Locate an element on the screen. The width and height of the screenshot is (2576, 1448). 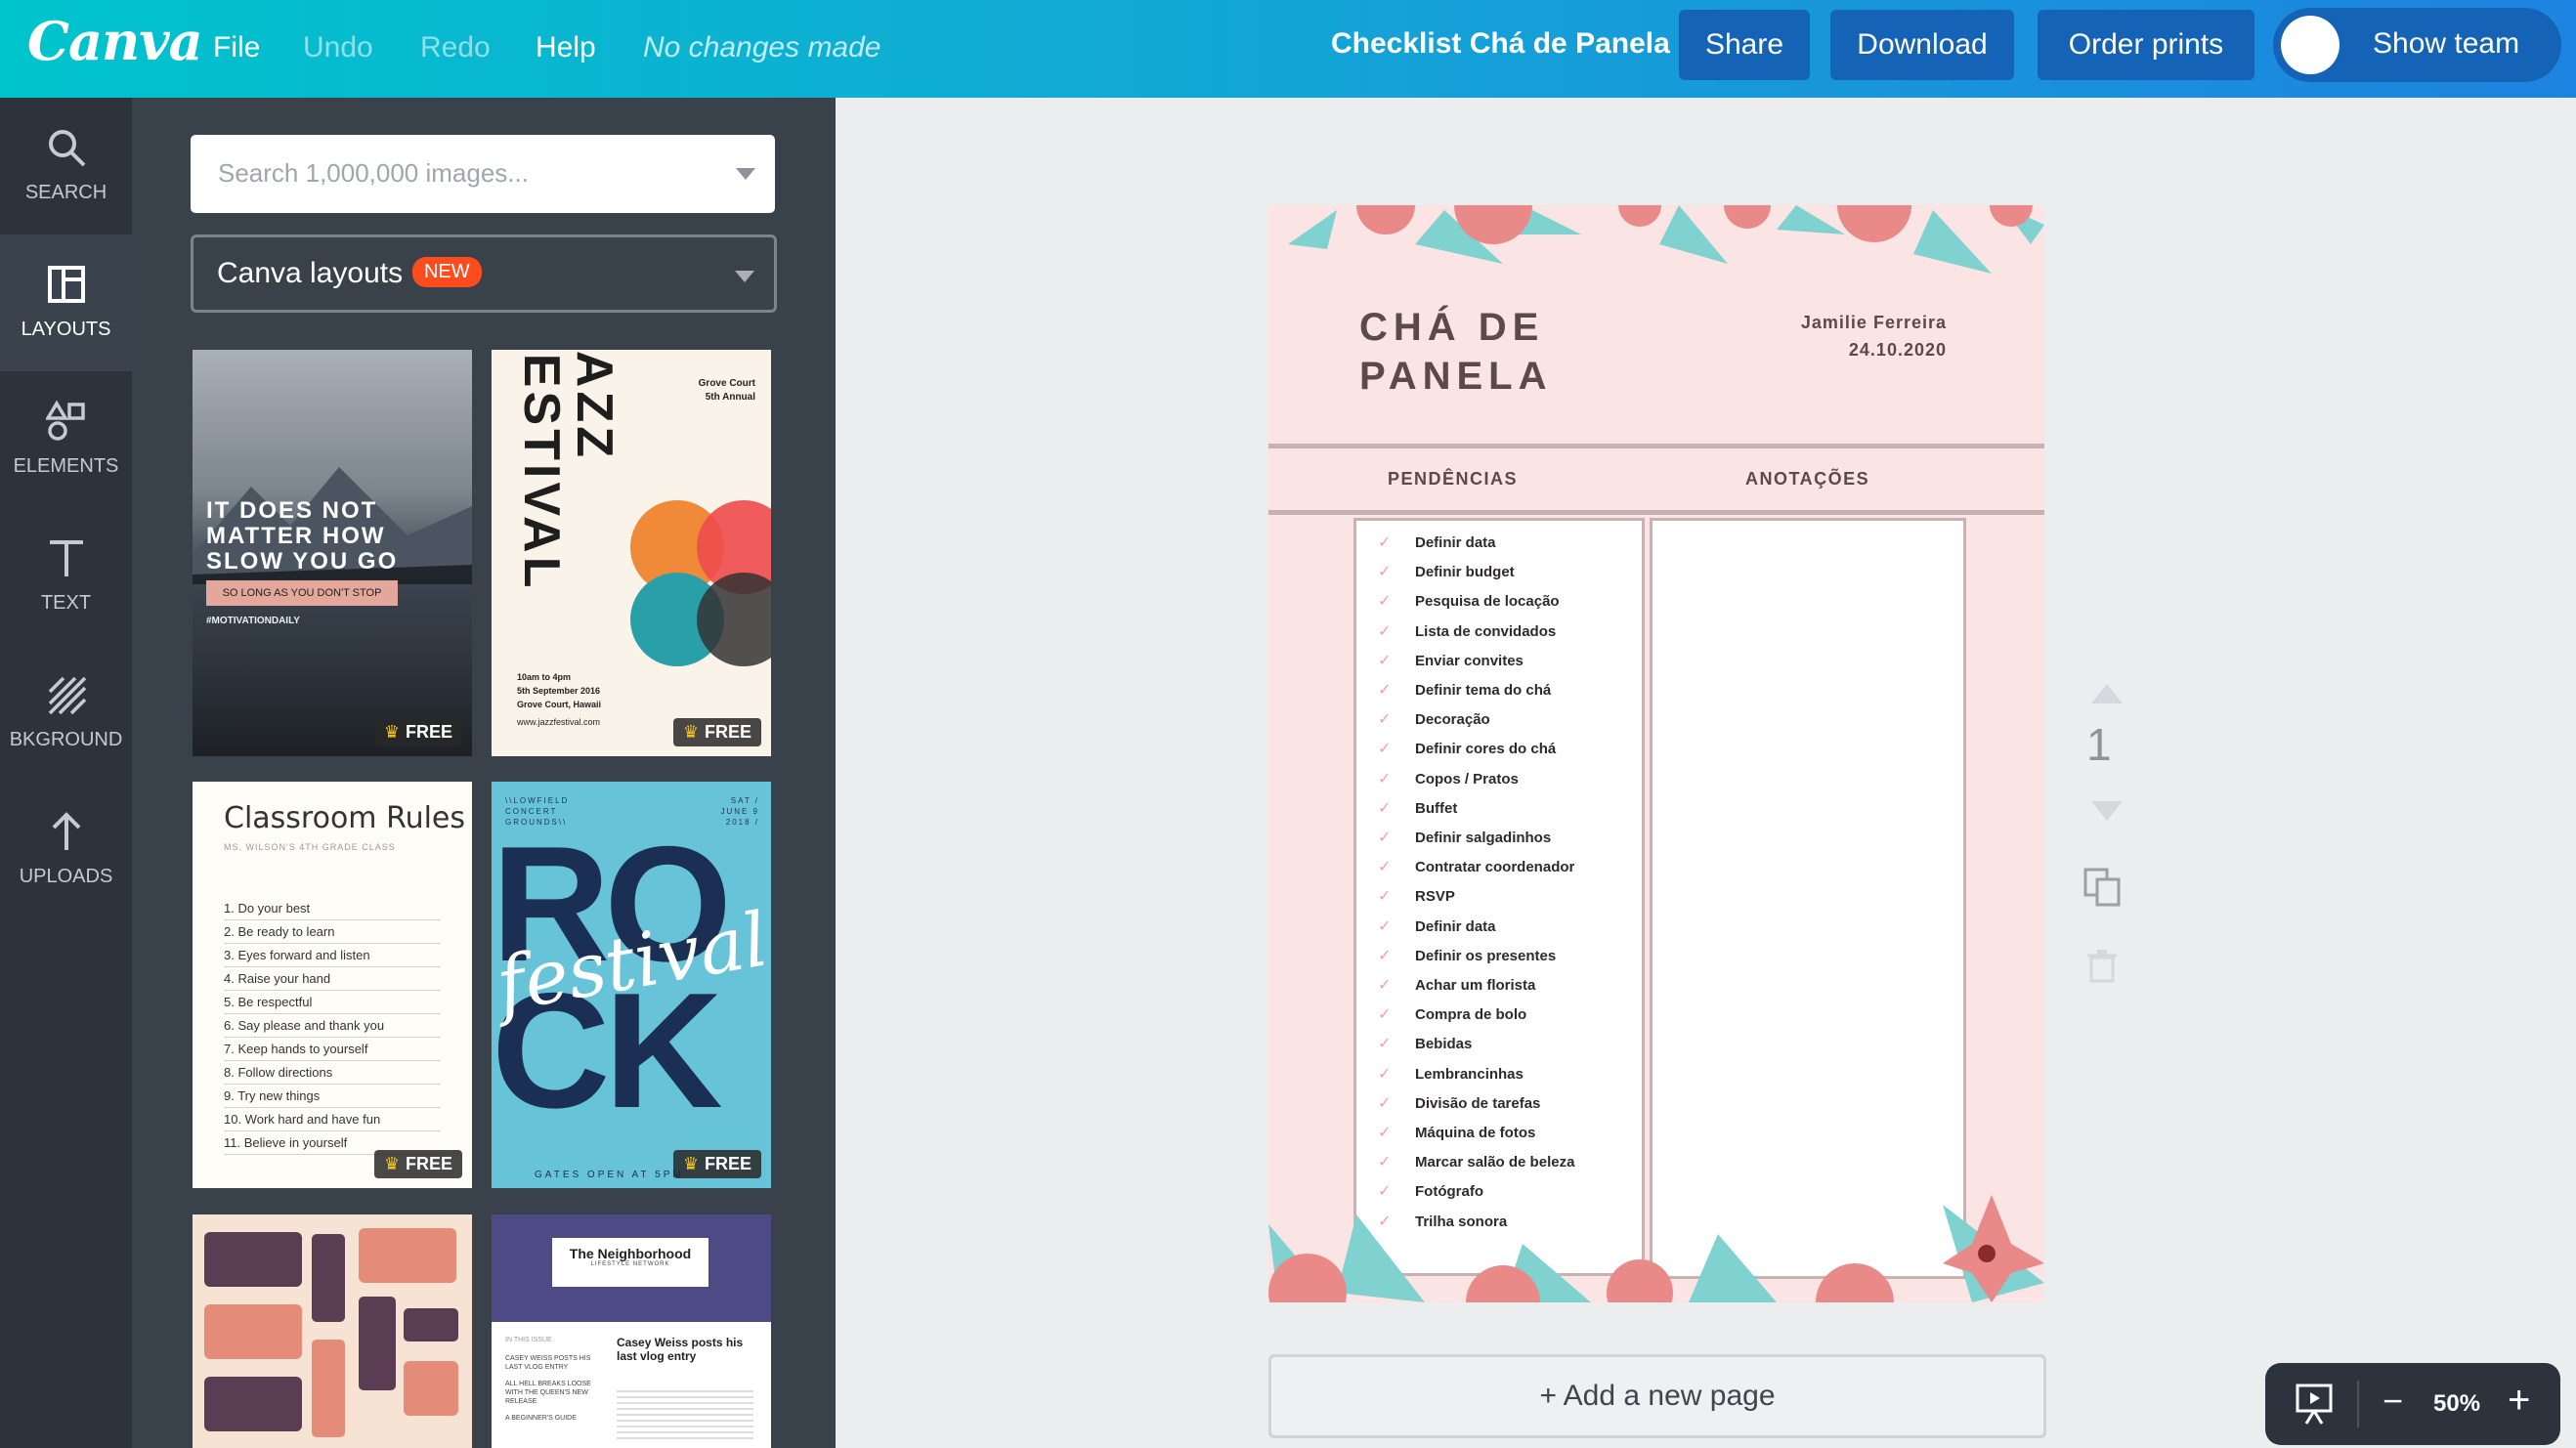
show-team-button: Show team is located at coordinates (2417, 45).